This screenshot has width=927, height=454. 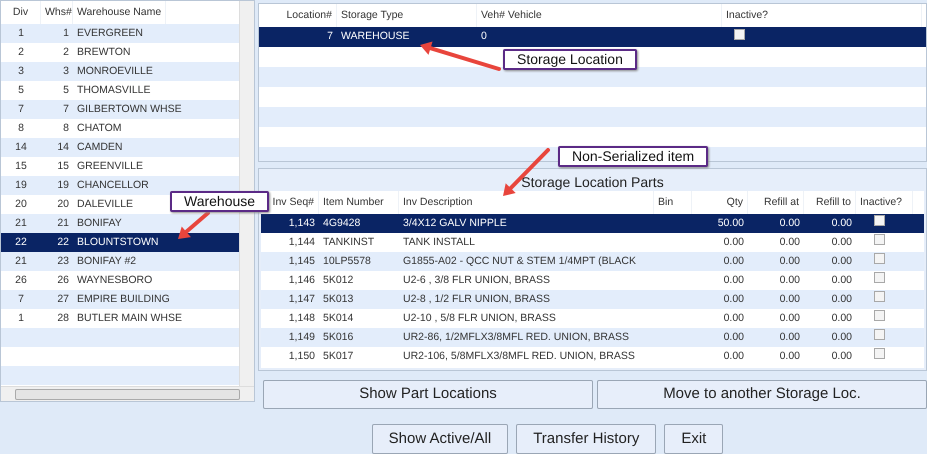 What do you see at coordinates (21, 204) in the screenshot?
I see `table-cell-text: 20` at bounding box center [21, 204].